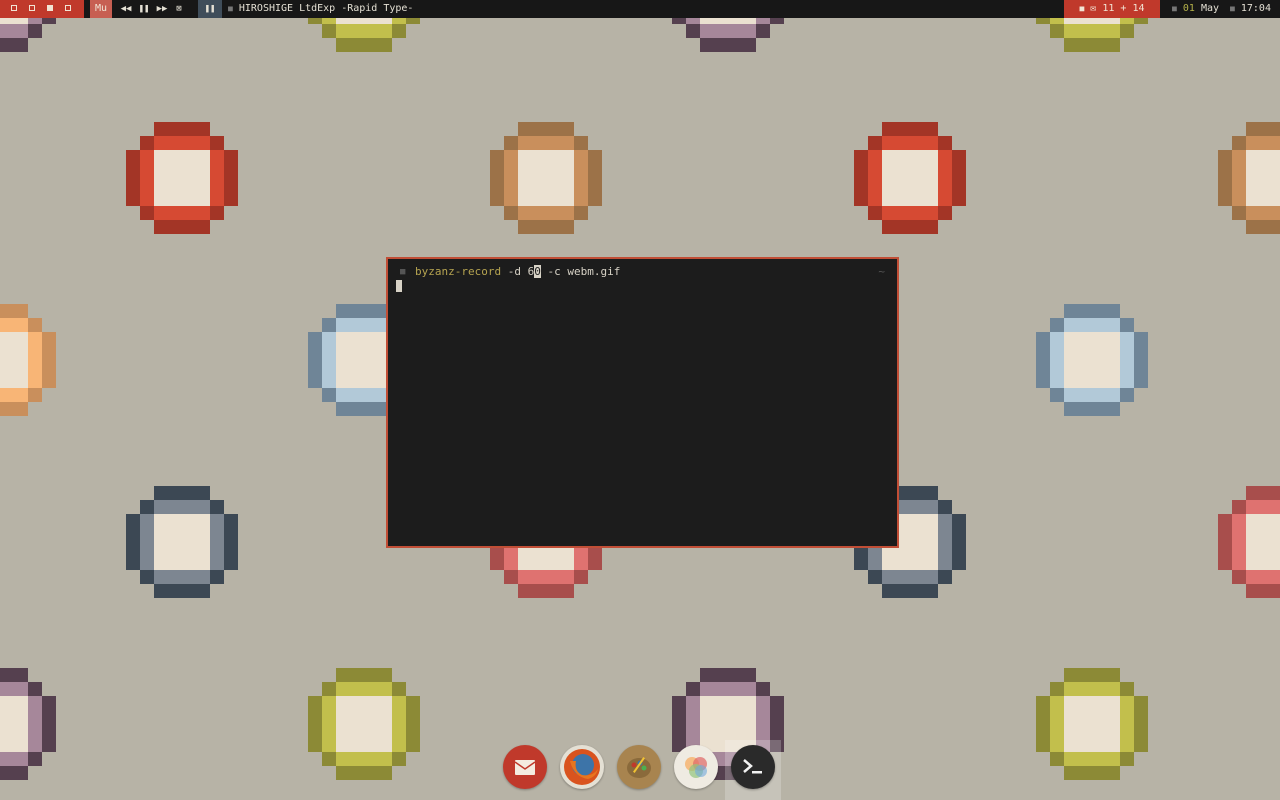 The image size is (1280, 800). Describe the element at coordinates (1093, 8) in the screenshot. I see `mail-icon: ✉` at that location.